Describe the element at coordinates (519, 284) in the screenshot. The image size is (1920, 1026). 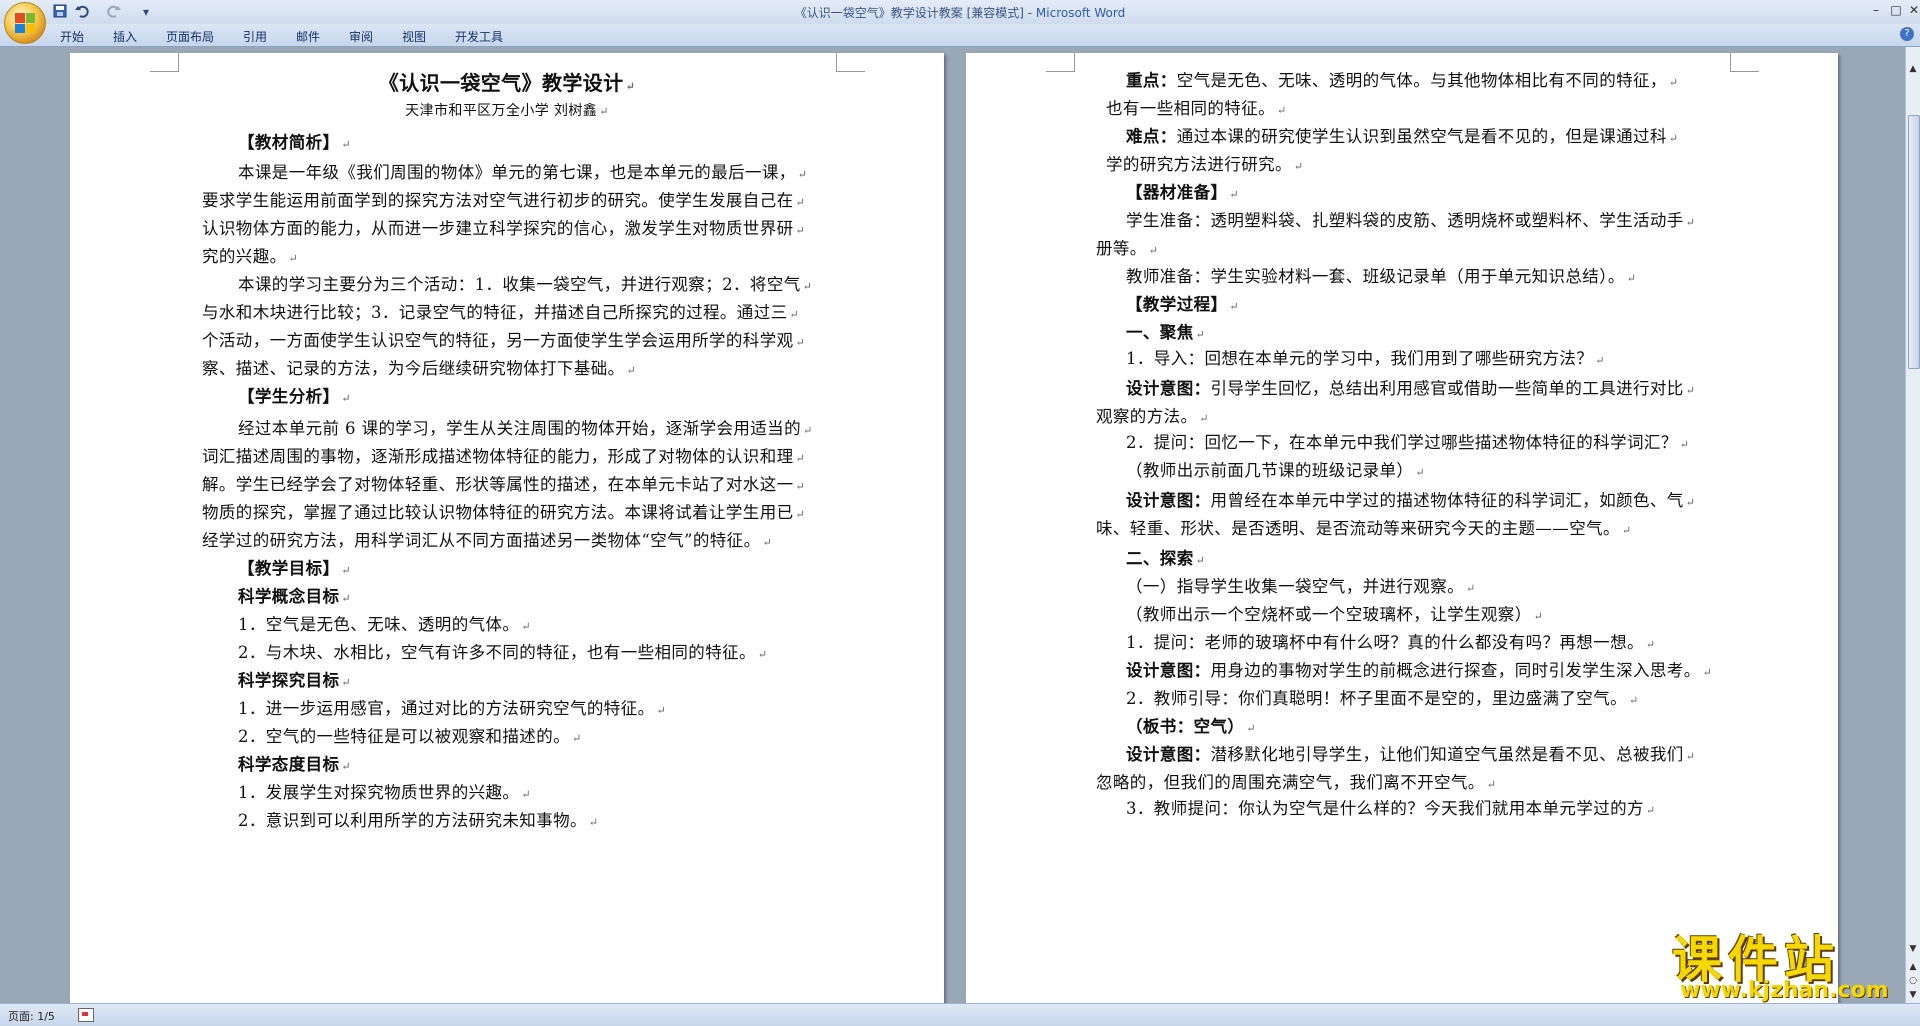
I see `doc-text: 本课的学习主要分为三个活动：1．收集一袋空气，并进行观察；2．将空气` at that location.